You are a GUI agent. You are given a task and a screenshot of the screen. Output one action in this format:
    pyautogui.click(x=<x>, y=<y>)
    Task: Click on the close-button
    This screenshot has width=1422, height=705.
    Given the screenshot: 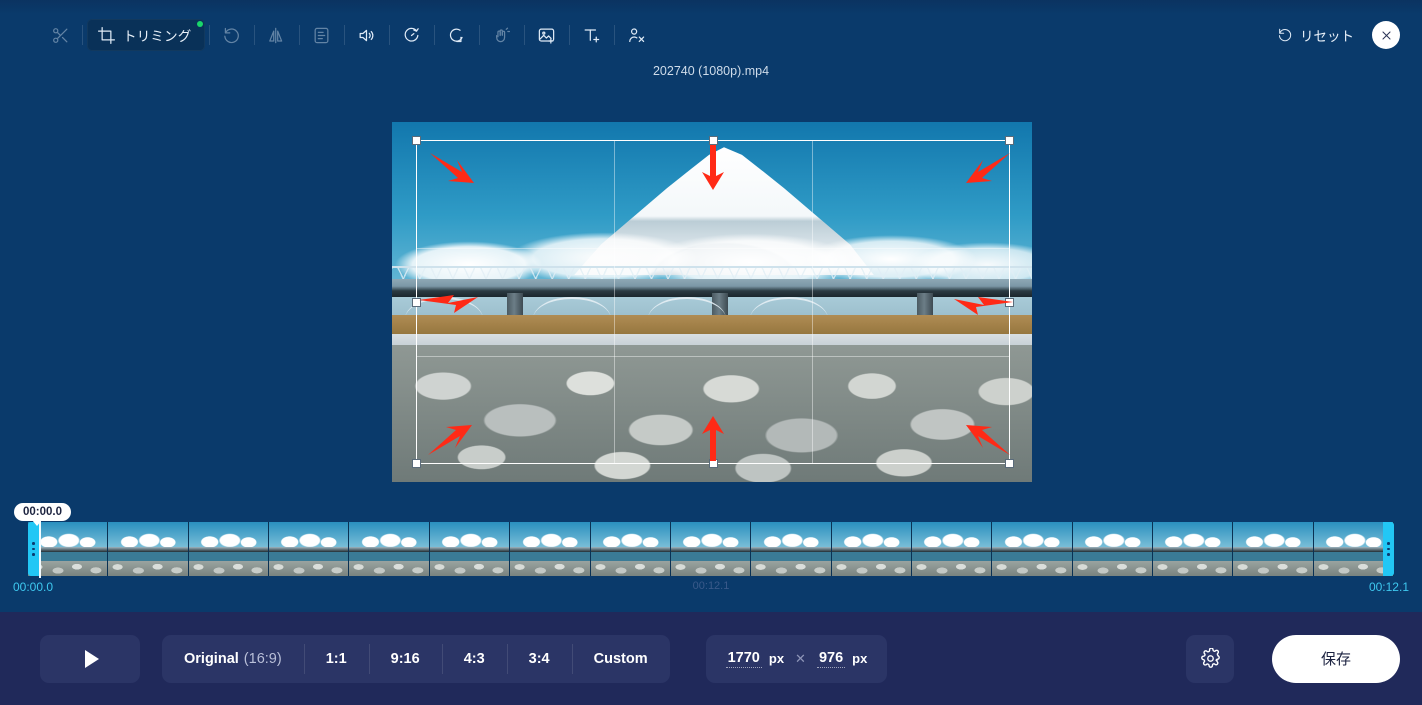 What is the action you would take?
    pyautogui.click(x=1386, y=35)
    